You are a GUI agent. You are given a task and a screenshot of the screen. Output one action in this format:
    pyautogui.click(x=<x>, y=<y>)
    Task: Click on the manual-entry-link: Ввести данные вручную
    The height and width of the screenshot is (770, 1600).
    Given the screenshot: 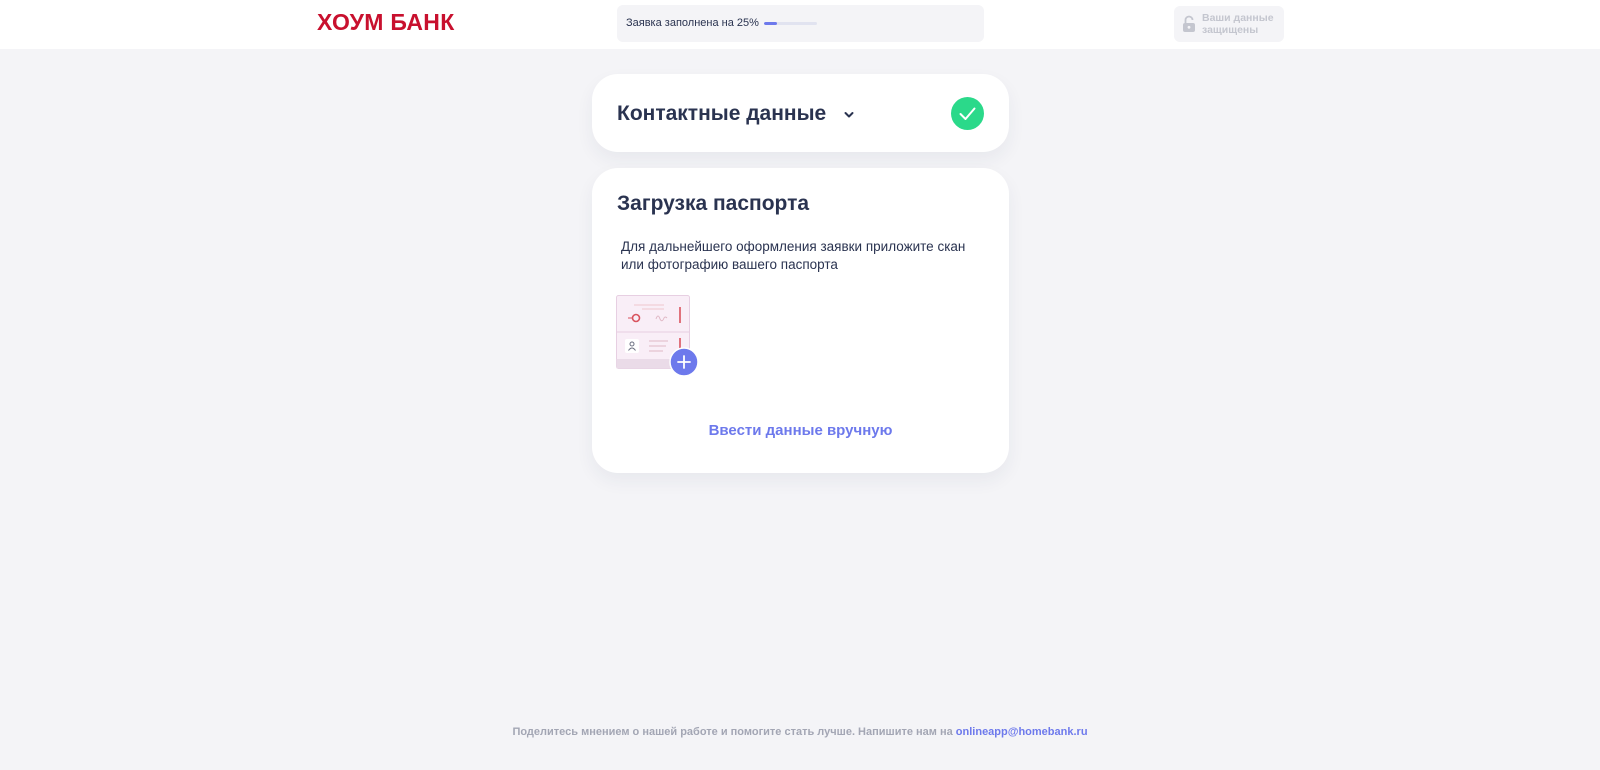 What is the action you would take?
    pyautogui.click(x=800, y=430)
    